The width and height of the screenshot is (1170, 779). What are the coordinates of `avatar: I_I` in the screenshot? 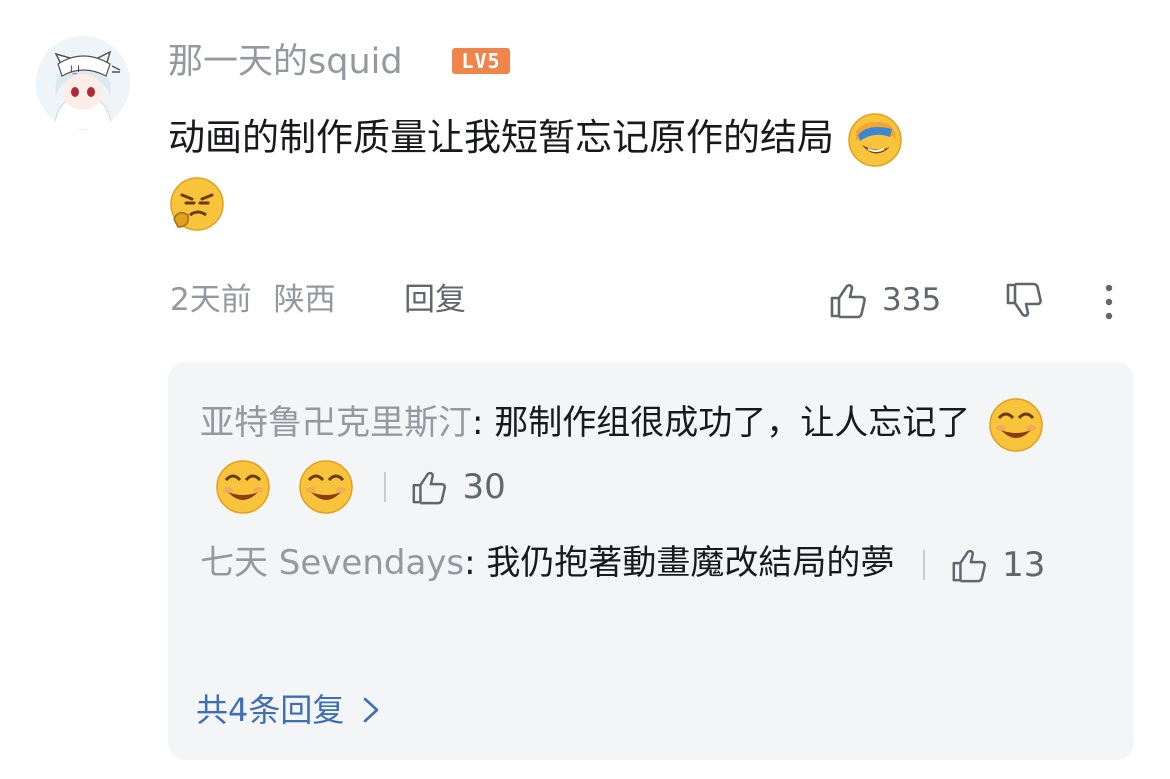 It's located at (83, 83).